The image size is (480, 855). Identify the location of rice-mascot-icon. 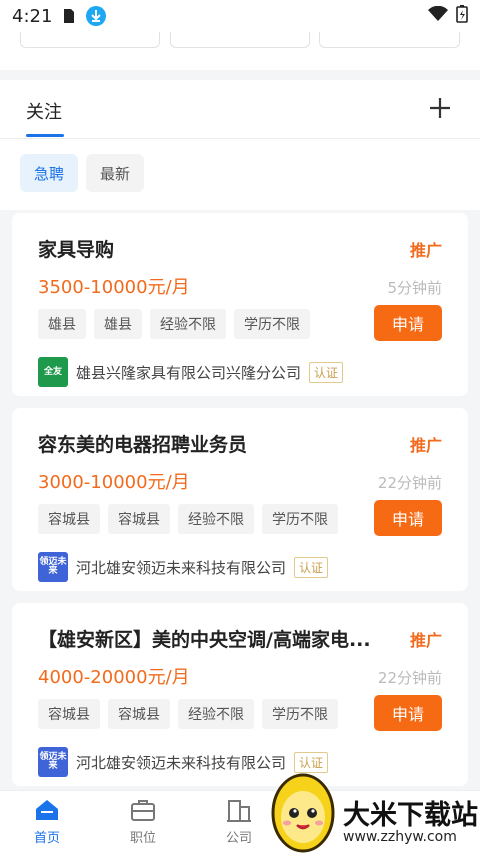
(303, 813).